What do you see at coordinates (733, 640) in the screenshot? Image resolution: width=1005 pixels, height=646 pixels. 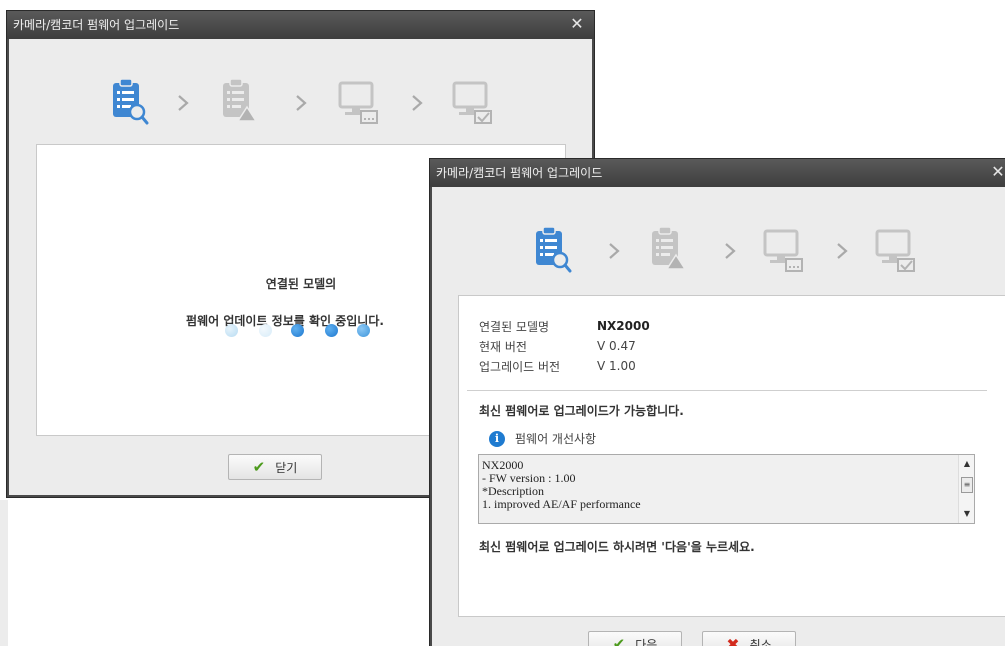 I see `x-icon: ✖` at bounding box center [733, 640].